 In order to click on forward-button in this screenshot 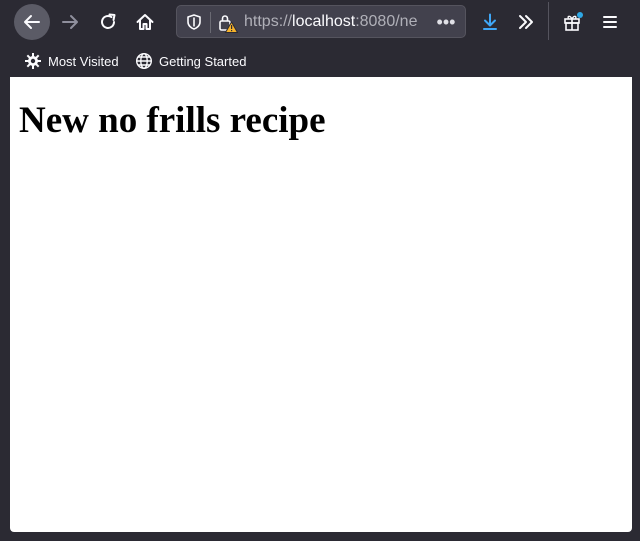, I will do `click(70, 22)`.